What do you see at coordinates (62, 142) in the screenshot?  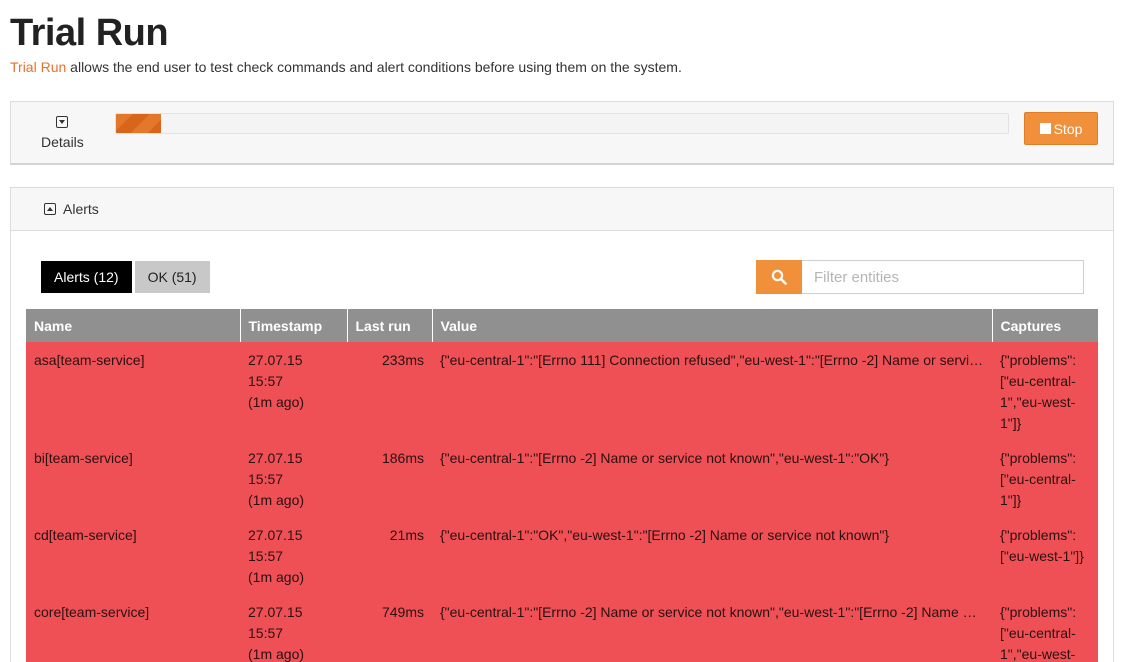 I see `details-label: Details` at bounding box center [62, 142].